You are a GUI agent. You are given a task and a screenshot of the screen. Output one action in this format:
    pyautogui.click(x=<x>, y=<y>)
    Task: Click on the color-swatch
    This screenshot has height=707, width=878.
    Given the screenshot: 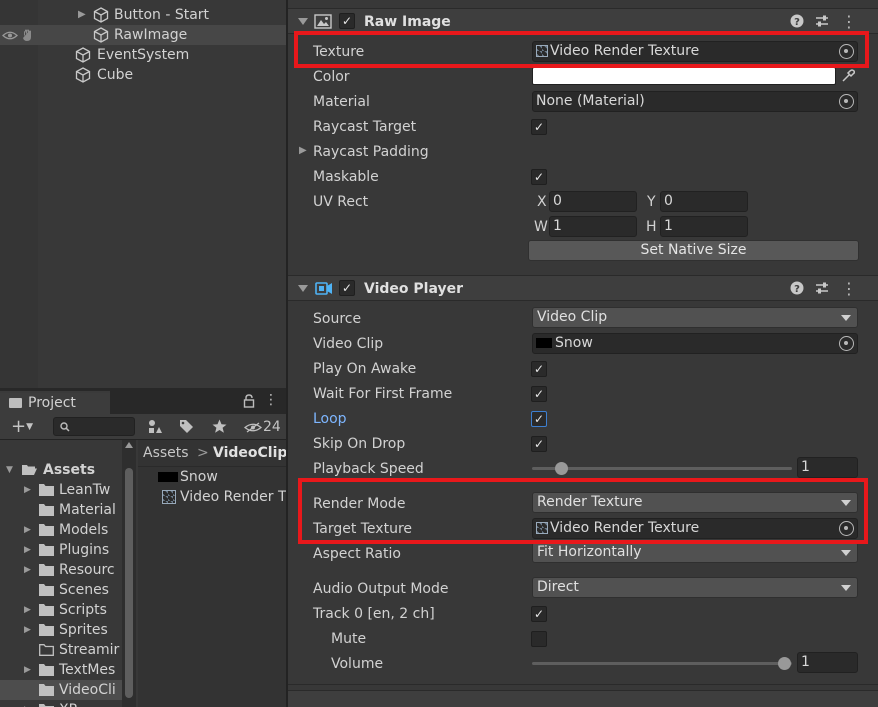 What is the action you would take?
    pyautogui.click(x=684, y=76)
    